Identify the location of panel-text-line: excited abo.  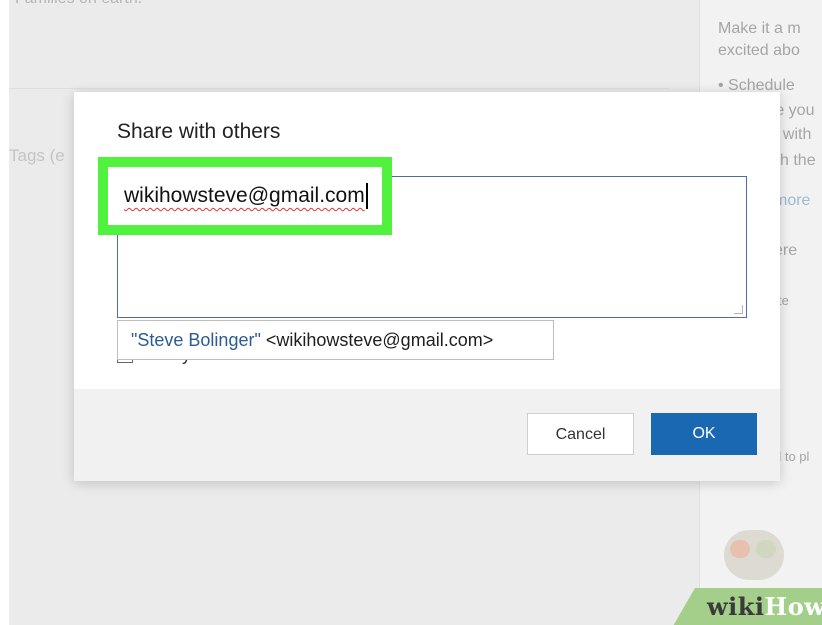
(759, 50).